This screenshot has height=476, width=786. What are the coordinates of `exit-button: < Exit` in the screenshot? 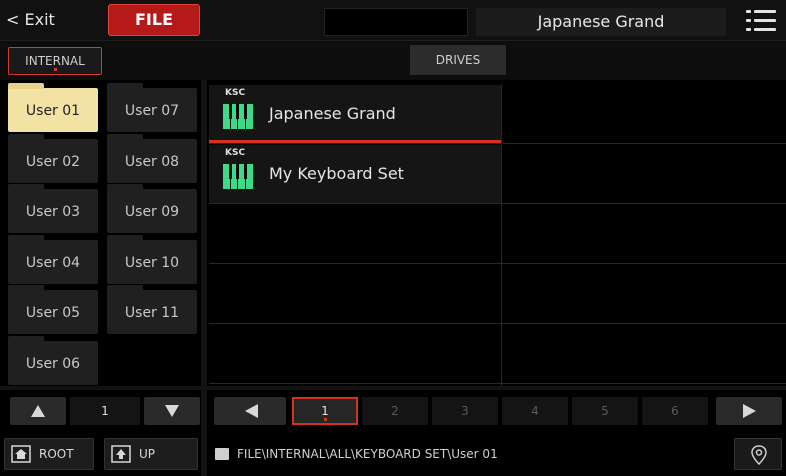 It's located at (51, 20).